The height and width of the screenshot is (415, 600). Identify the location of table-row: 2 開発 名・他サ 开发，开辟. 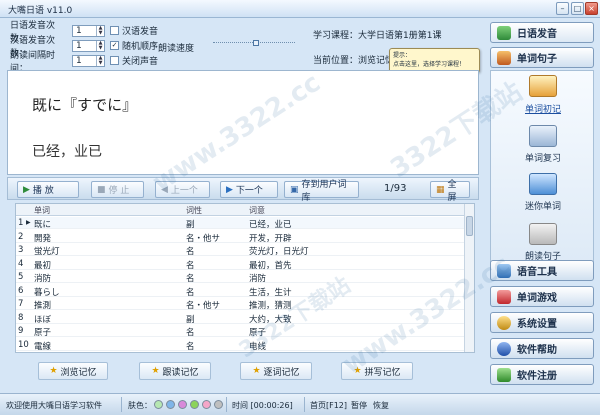
(241, 237).